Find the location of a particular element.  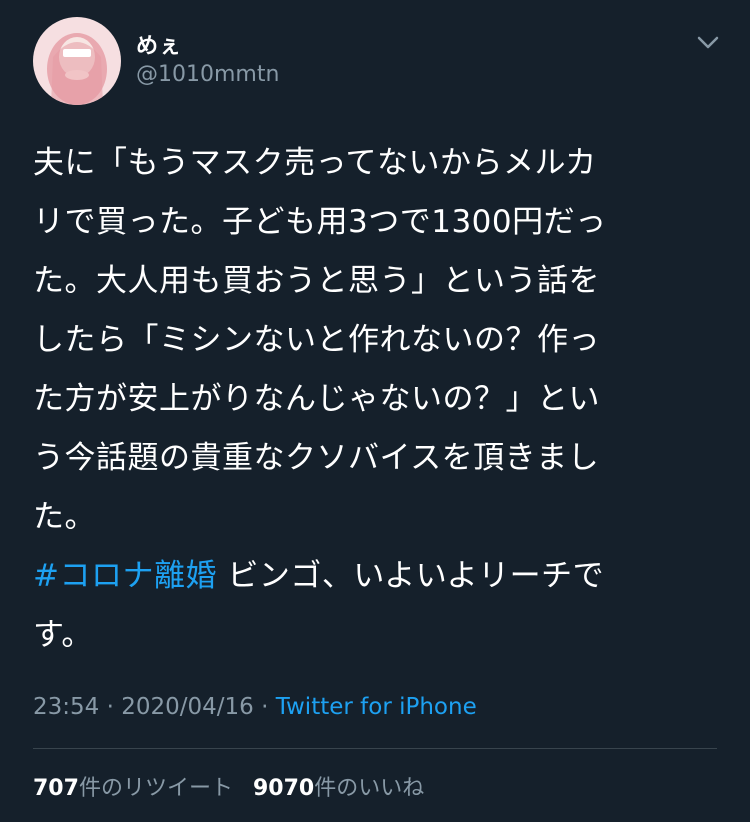

tweet-text-fragment: ビンゴ、いよいよリーチで is located at coordinates (410, 576).